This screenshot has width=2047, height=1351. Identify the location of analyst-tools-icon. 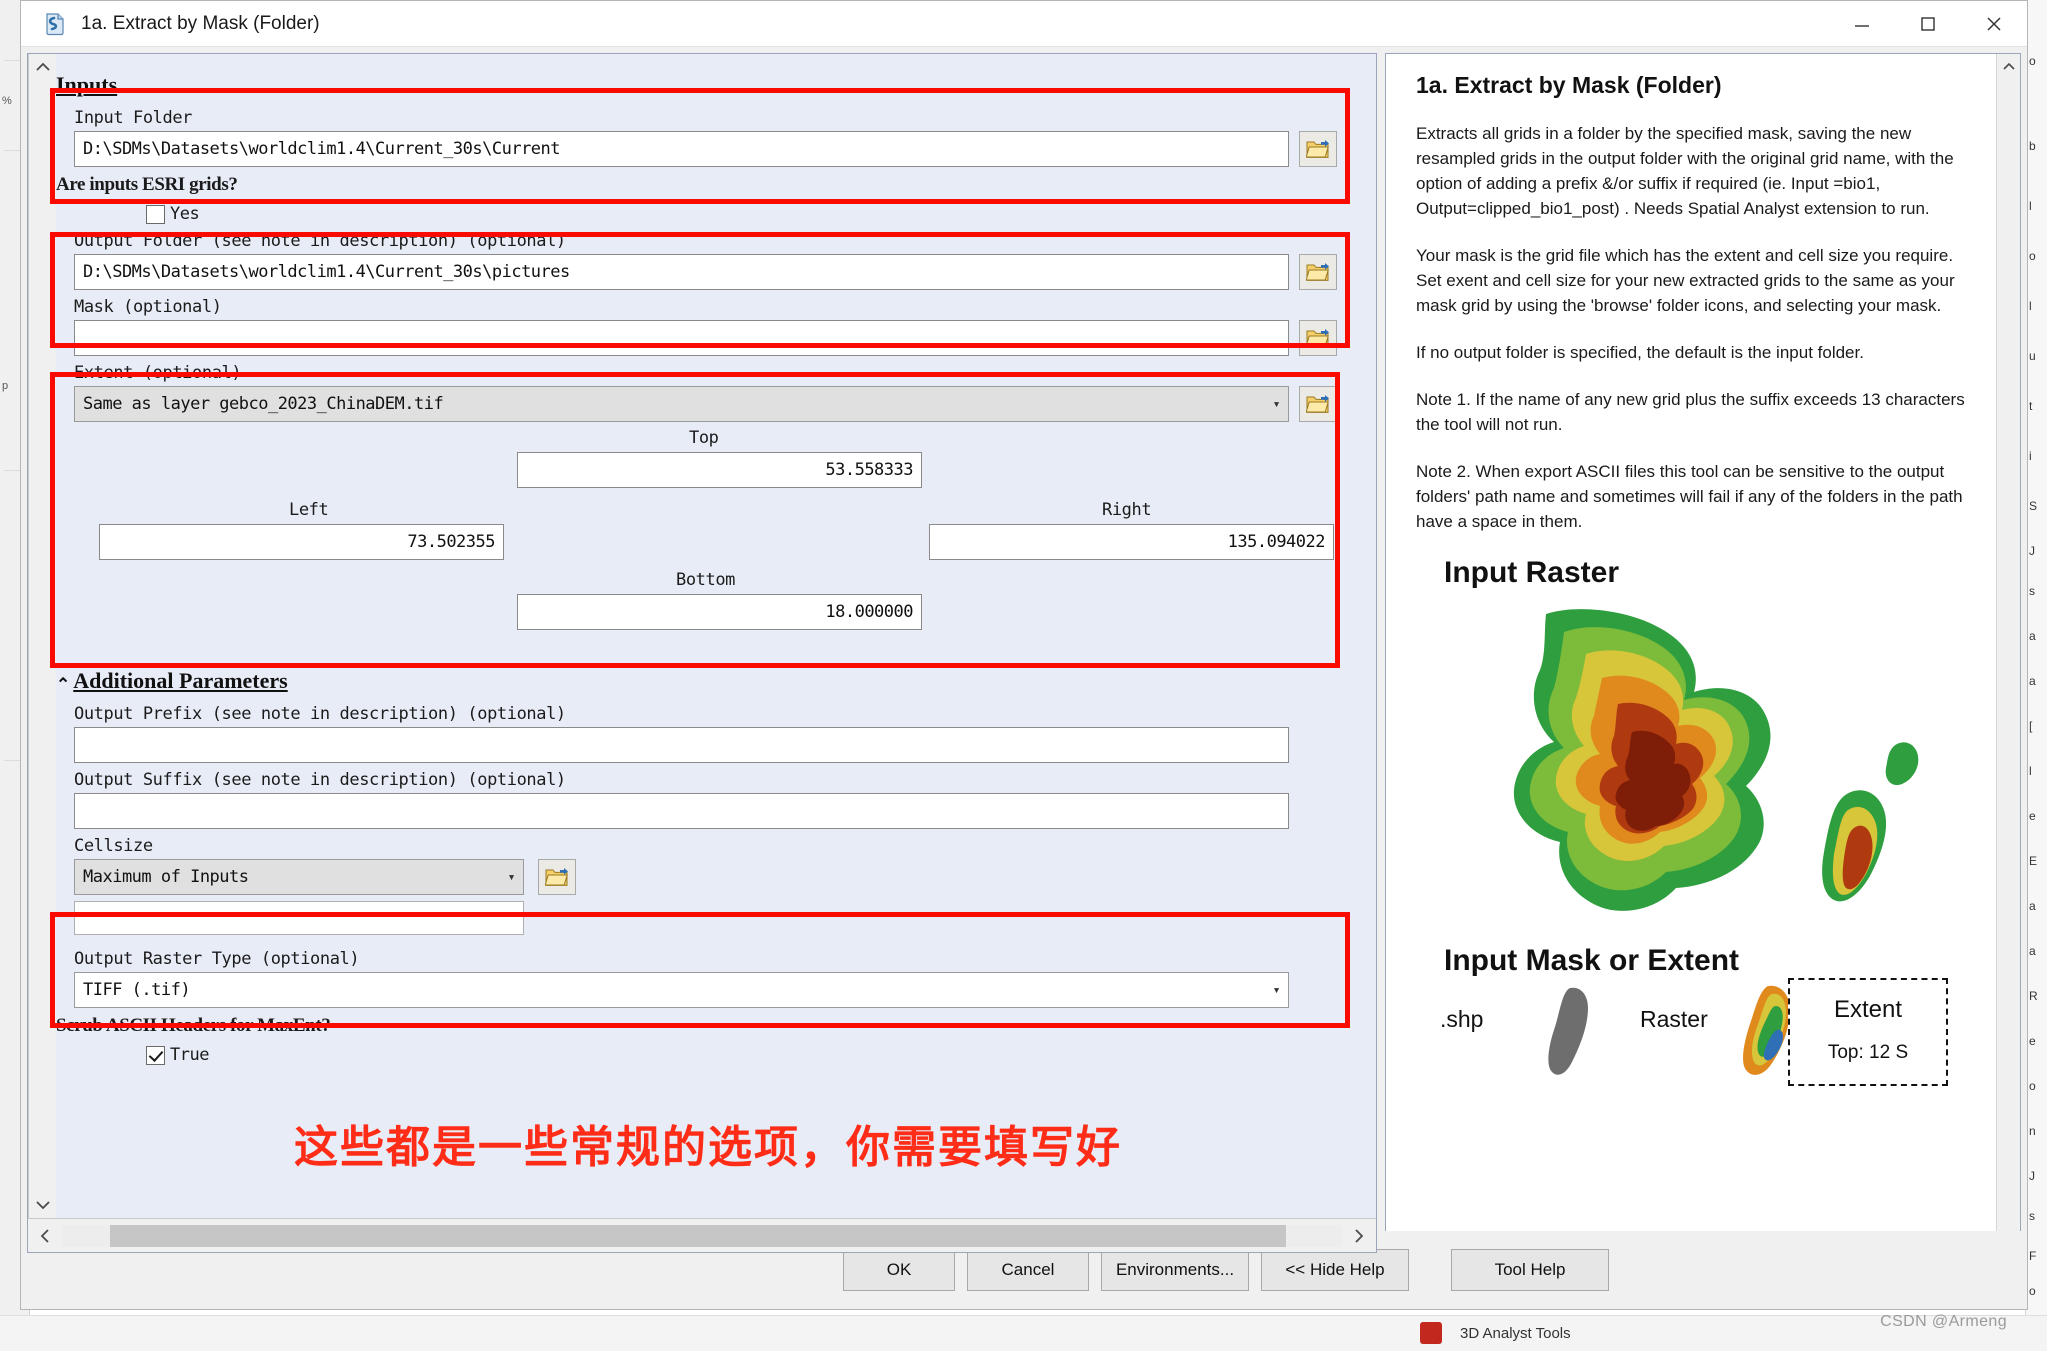
(1431, 1333).